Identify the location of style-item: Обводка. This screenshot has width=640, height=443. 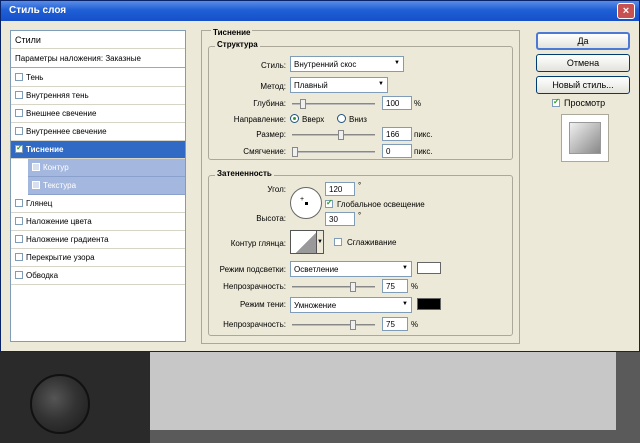
(98, 276).